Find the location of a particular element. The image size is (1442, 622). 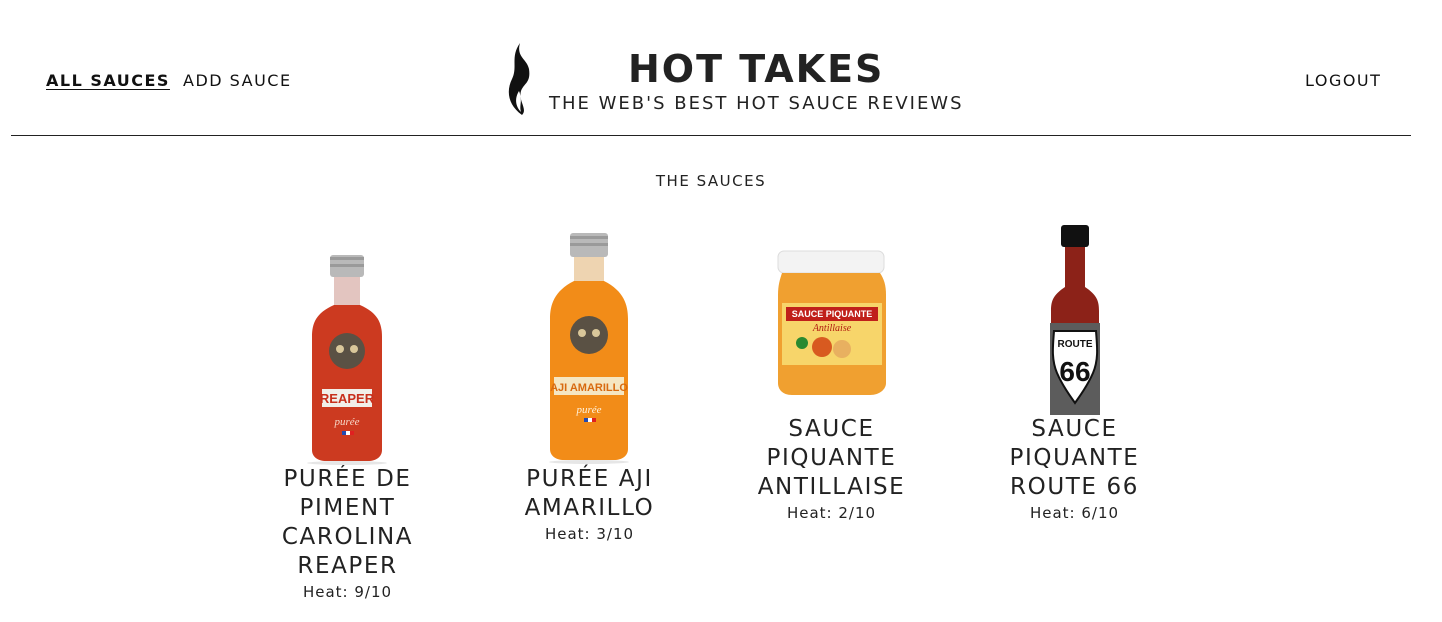

bottle-label: SAUCE PIQUANTE is located at coordinates (832, 314).